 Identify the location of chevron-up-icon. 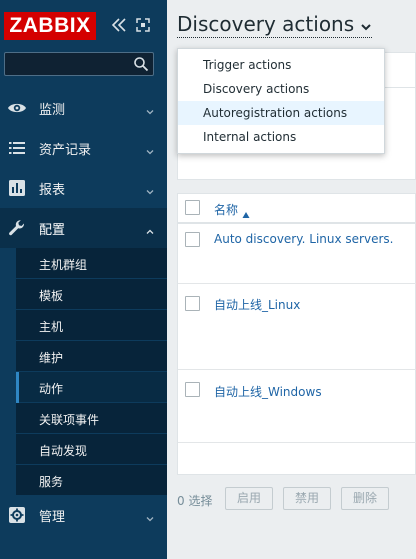
(150, 228).